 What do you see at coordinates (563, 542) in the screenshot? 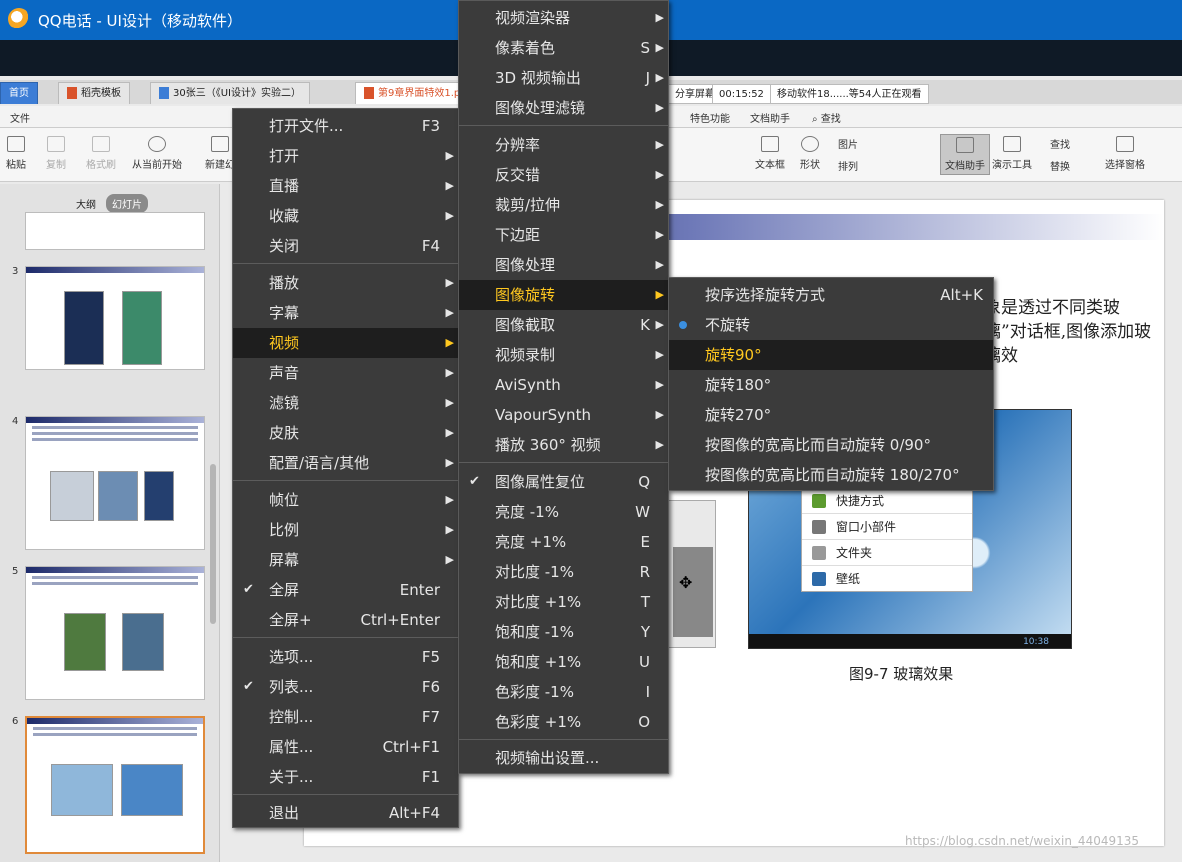
I see `menu-item-brightness-up: 亮度 +1% E` at bounding box center [563, 542].